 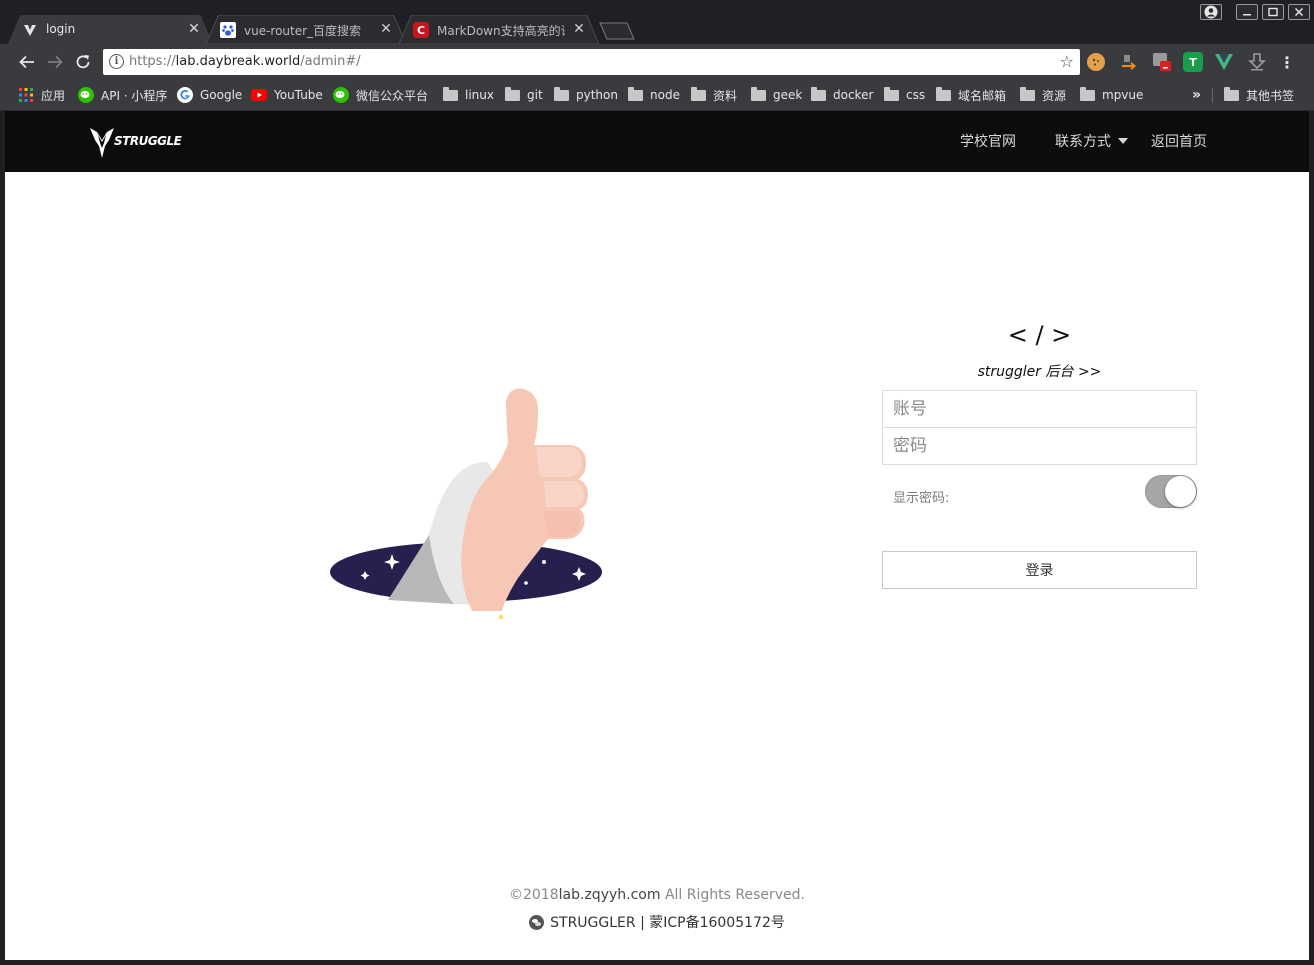 What do you see at coordinates (1247, 12) in the screenshot?
I see `minimize-button` at bounding box center [1247, 12].